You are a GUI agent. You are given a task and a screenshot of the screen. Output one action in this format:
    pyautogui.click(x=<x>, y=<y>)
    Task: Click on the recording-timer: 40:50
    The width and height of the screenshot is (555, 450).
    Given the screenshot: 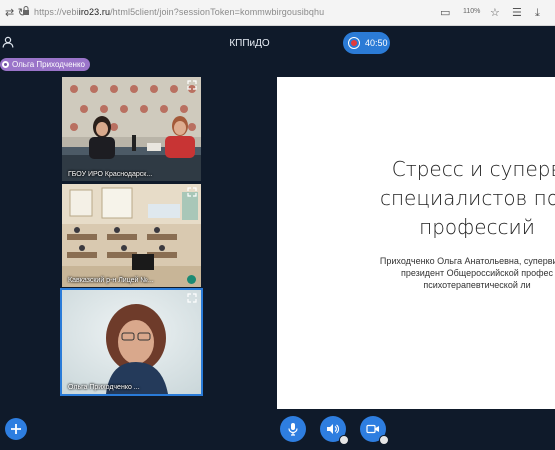 What is the action you would take?
    pyautogui.click(x=376, y=43)
    